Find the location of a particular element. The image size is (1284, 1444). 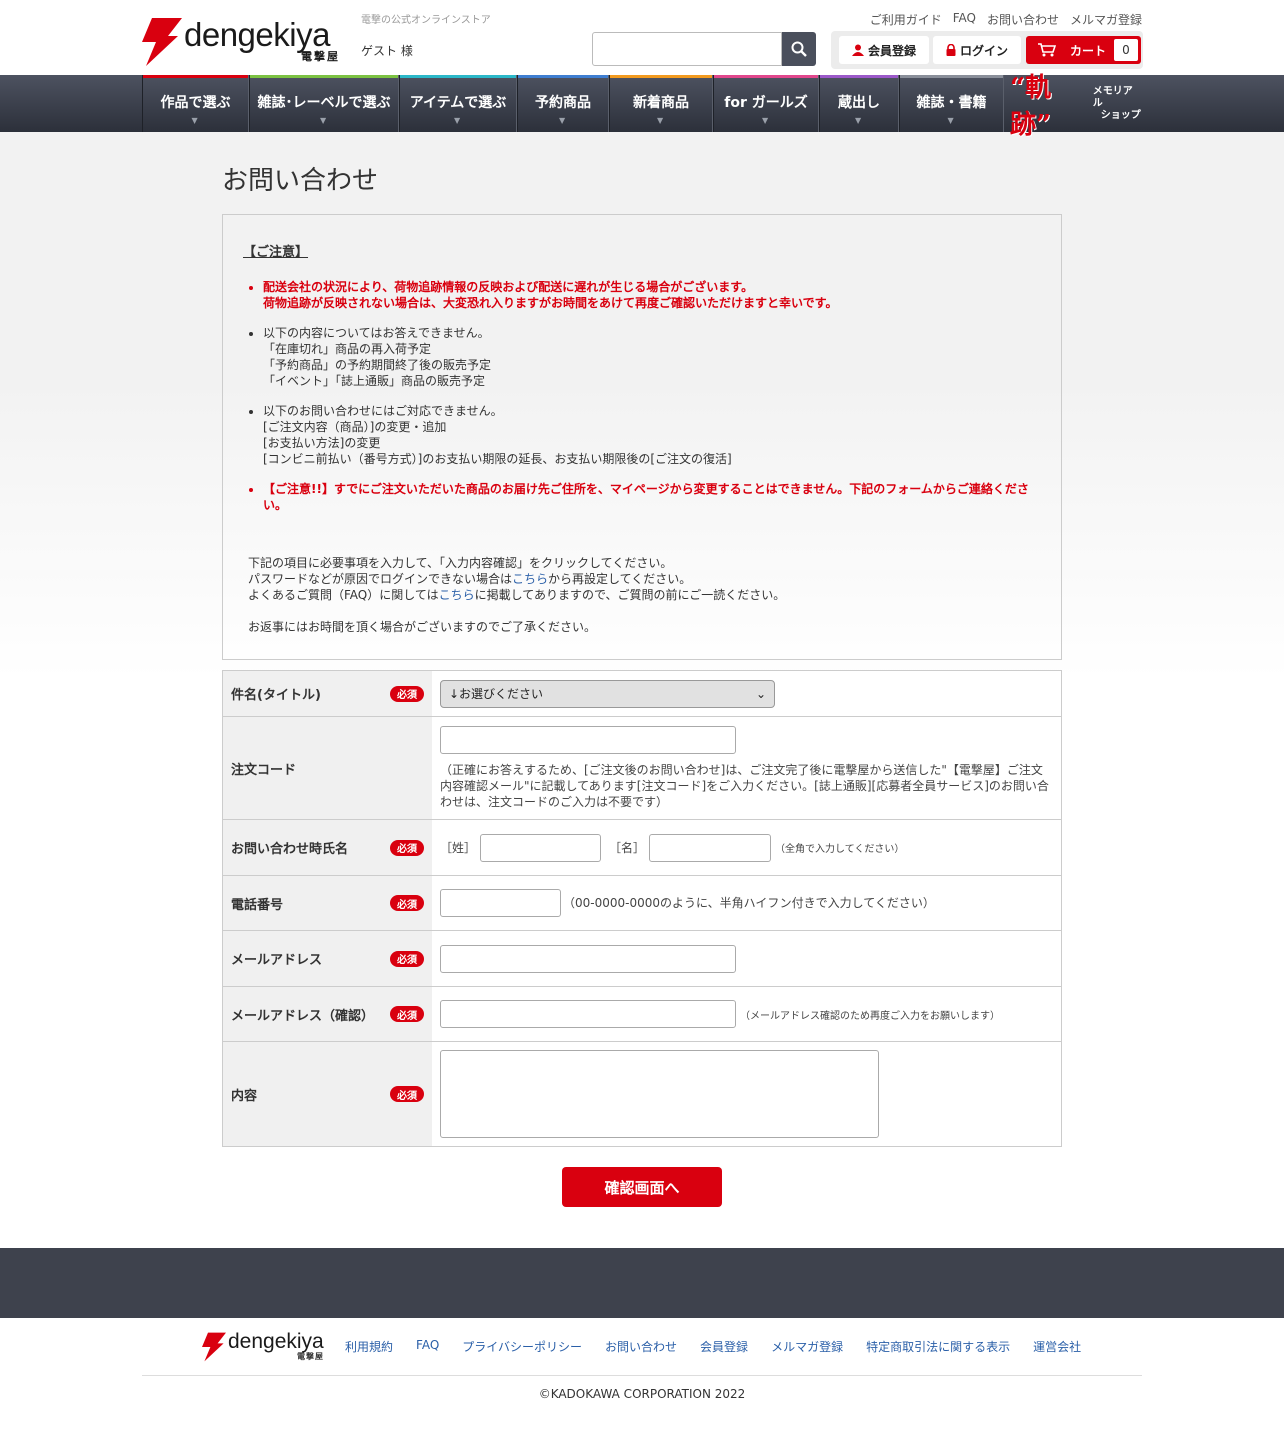

nav-item-magazine-label: 雑誌･レーベルで選ぶ ▼ is located at coordinates (324, 103).